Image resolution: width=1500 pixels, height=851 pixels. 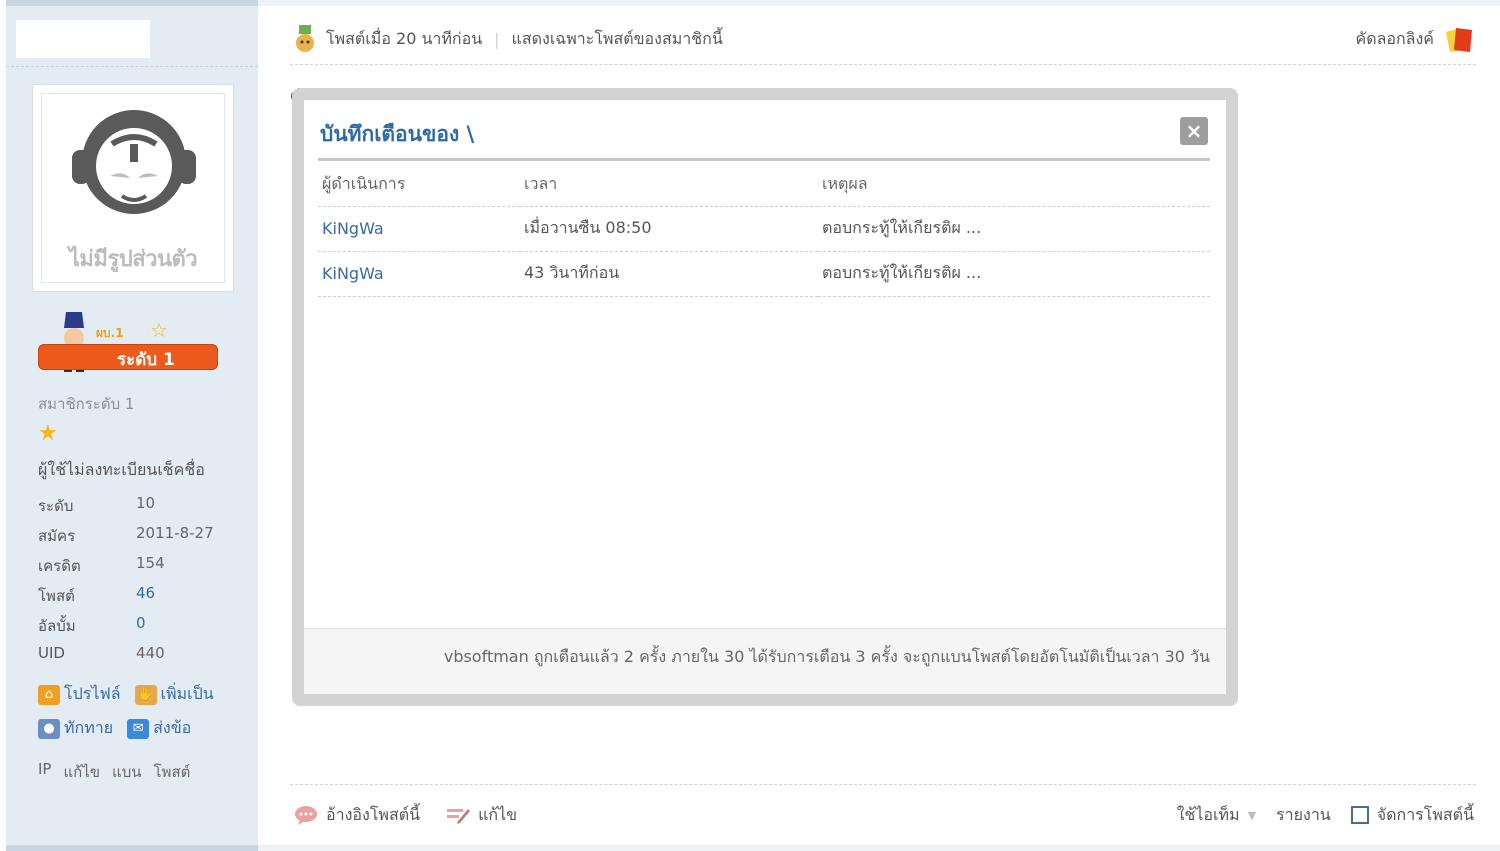 What do you see at coordinates (305, 38) in the screenshot?
I see `poster-medal-icon` at bounding box center [305, 38].